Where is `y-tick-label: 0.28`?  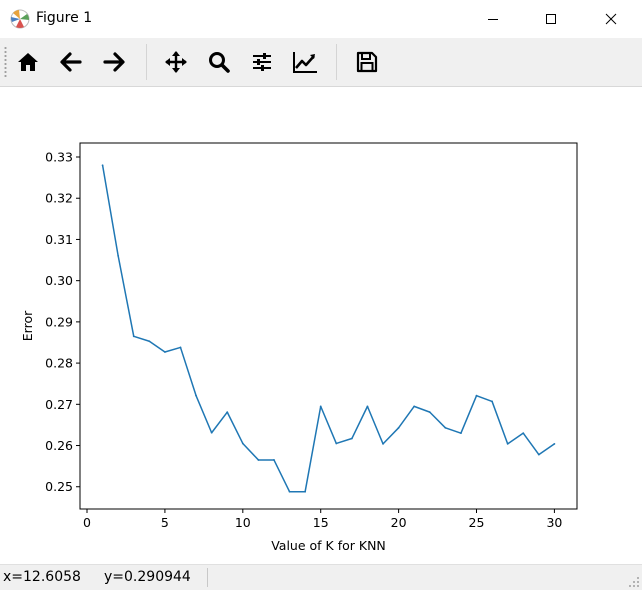 y-tick-label: 0.28 is located at coordinates (59, 363).